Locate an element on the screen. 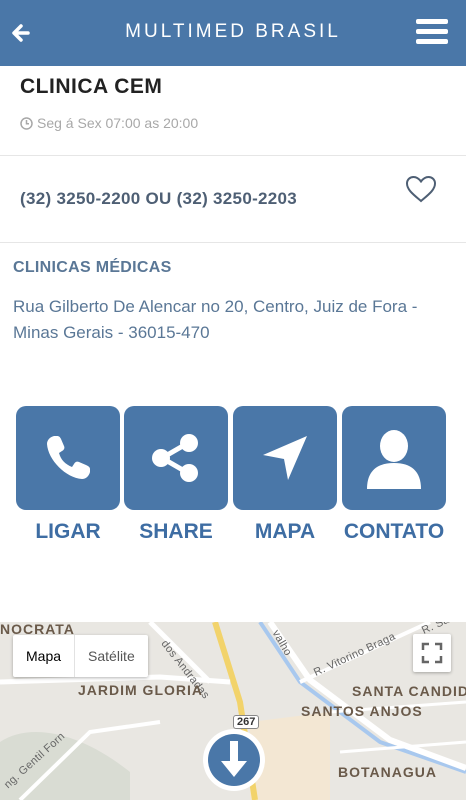 The width and height of the screenshot is (466, 800). share-icon is located at coordinates (175, 458).